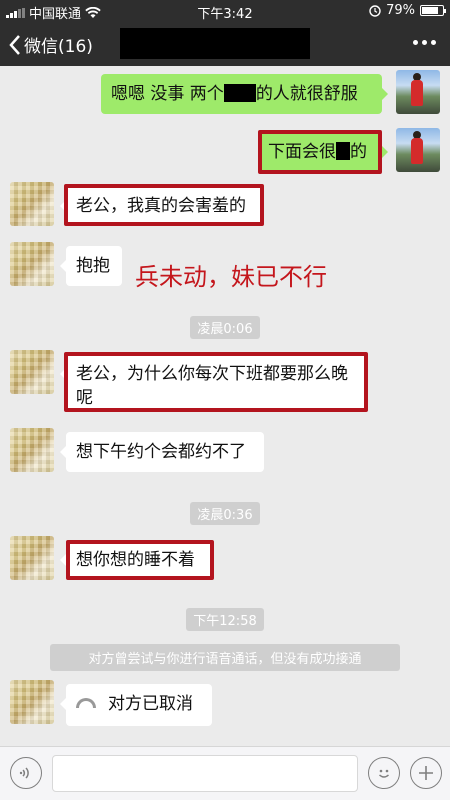  Describe the element at coordinates (150, 704) in the screenshot. I see `message-text: 对方已取消` at that location.